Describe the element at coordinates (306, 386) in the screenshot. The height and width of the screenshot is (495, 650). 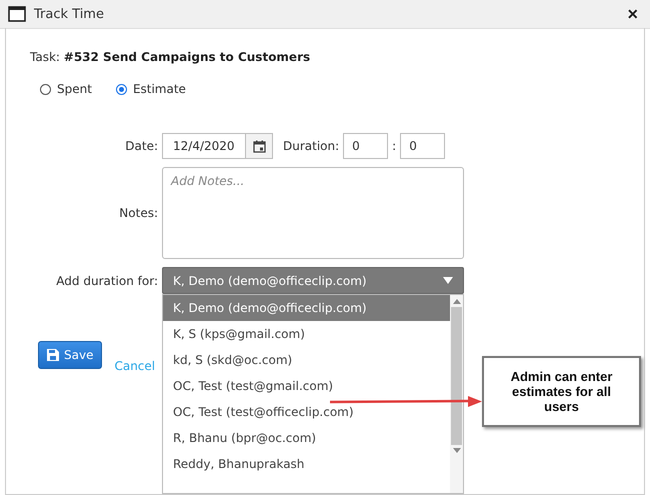
I see `dropdown-option: OC, Test (test@gmail.com)` at that location.